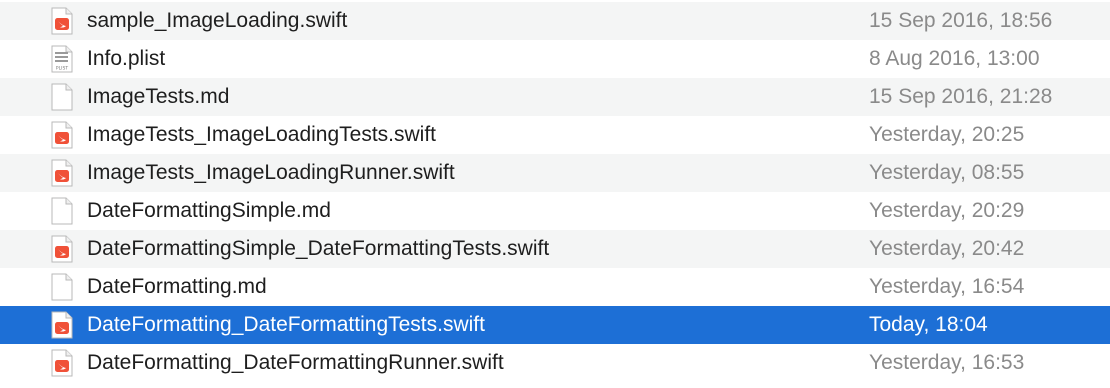 This screenshot has height=388, width=1110. What do you see at coordinates (954, 58) in the screenshot?
I see `file-modified-date: 8 Aug 2016, 13:00` at bounding box center [954, 58].